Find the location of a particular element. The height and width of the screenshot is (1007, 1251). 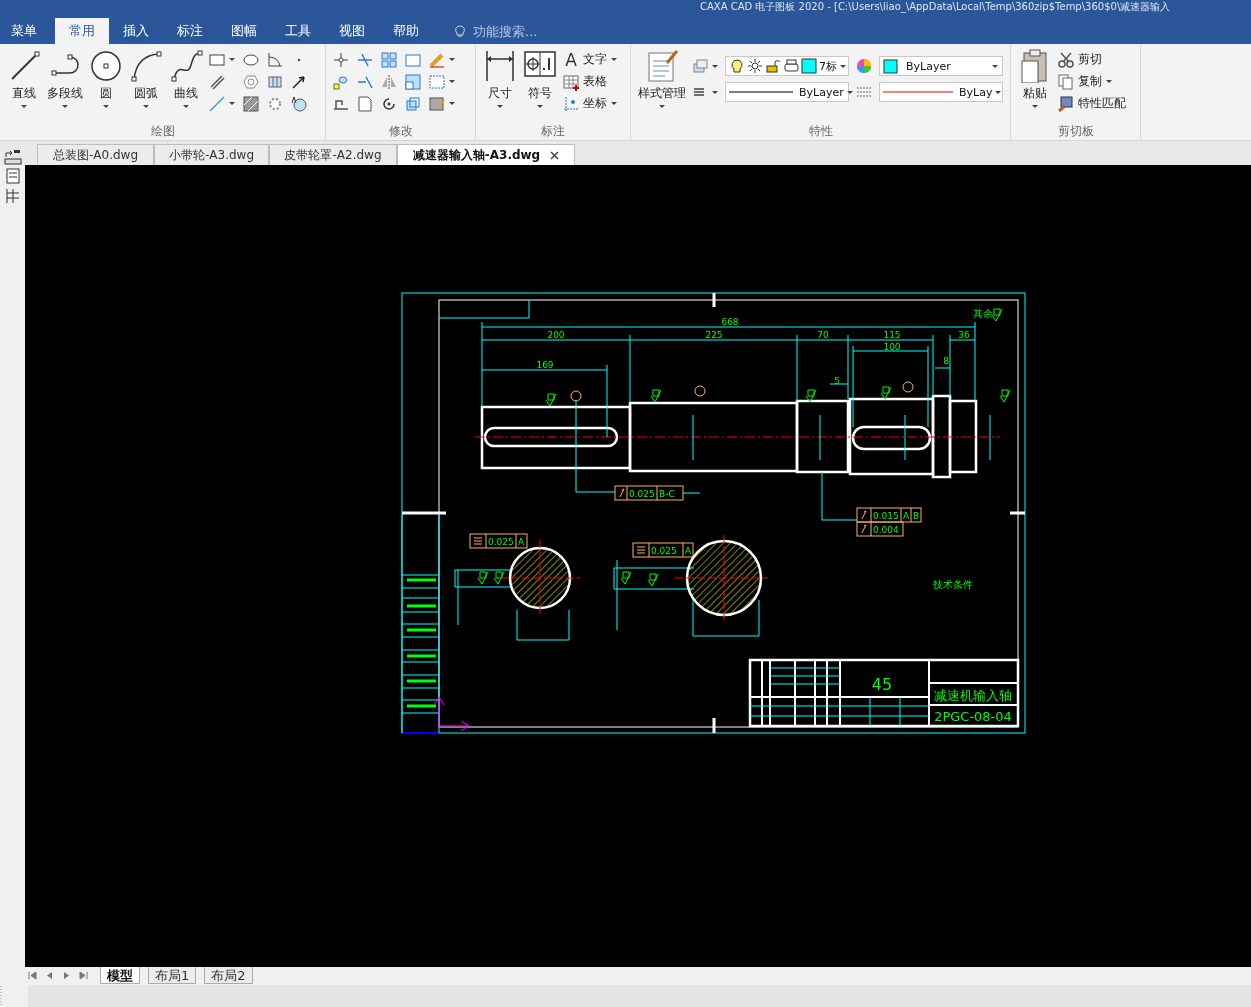

document-tab: 小带轮-A3.dwg is located at coordinates (211, 154).